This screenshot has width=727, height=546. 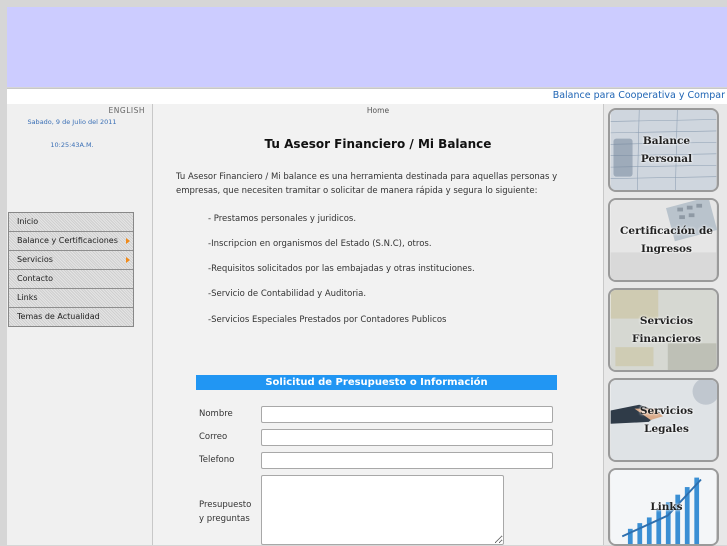 I want to click on presupuesto-label-line2: y preguntas, so click(x=224, y=519).